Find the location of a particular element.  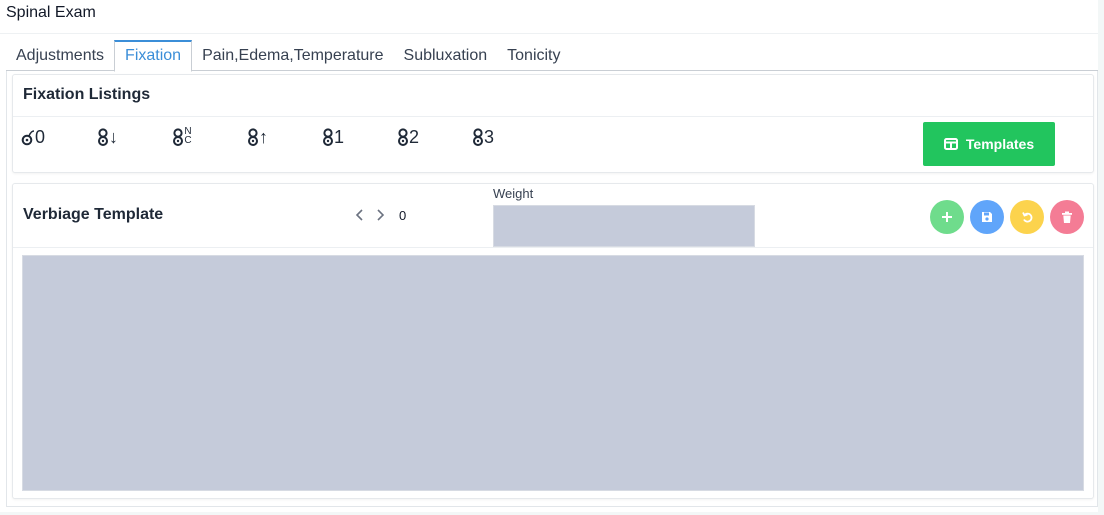

tab-fixation: Fixation is located at coordinates (153, 56).